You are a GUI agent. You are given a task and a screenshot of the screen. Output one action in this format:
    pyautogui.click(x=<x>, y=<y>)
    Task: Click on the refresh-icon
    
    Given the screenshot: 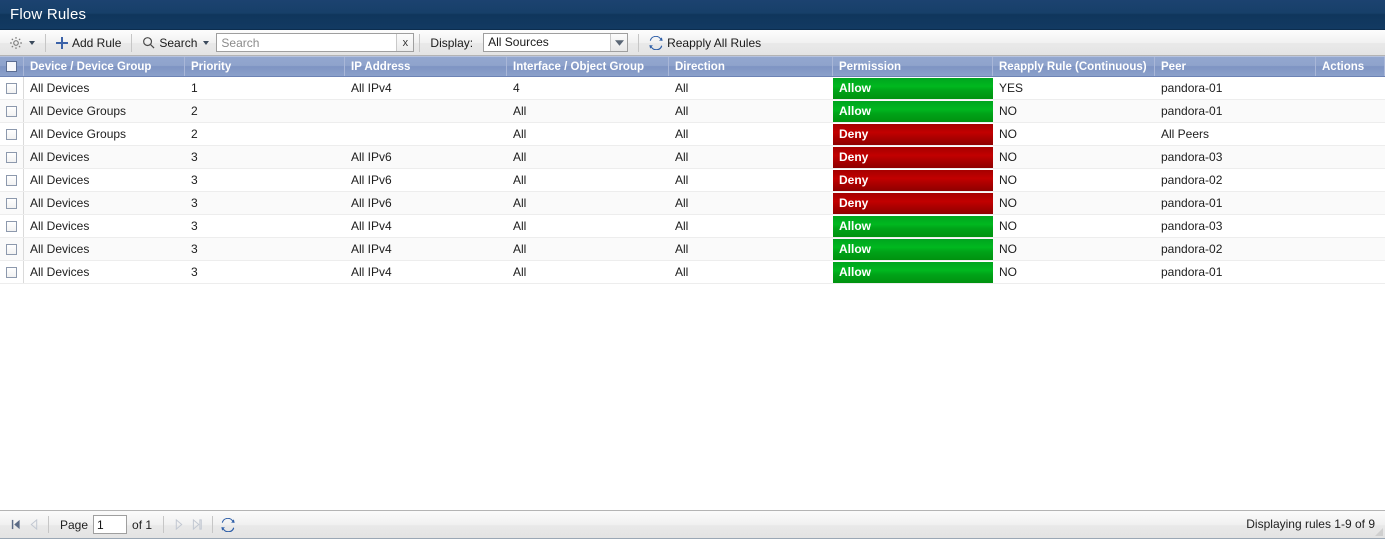 What is the action you would take?
    pyautogui.click(x=228, y=525)
    